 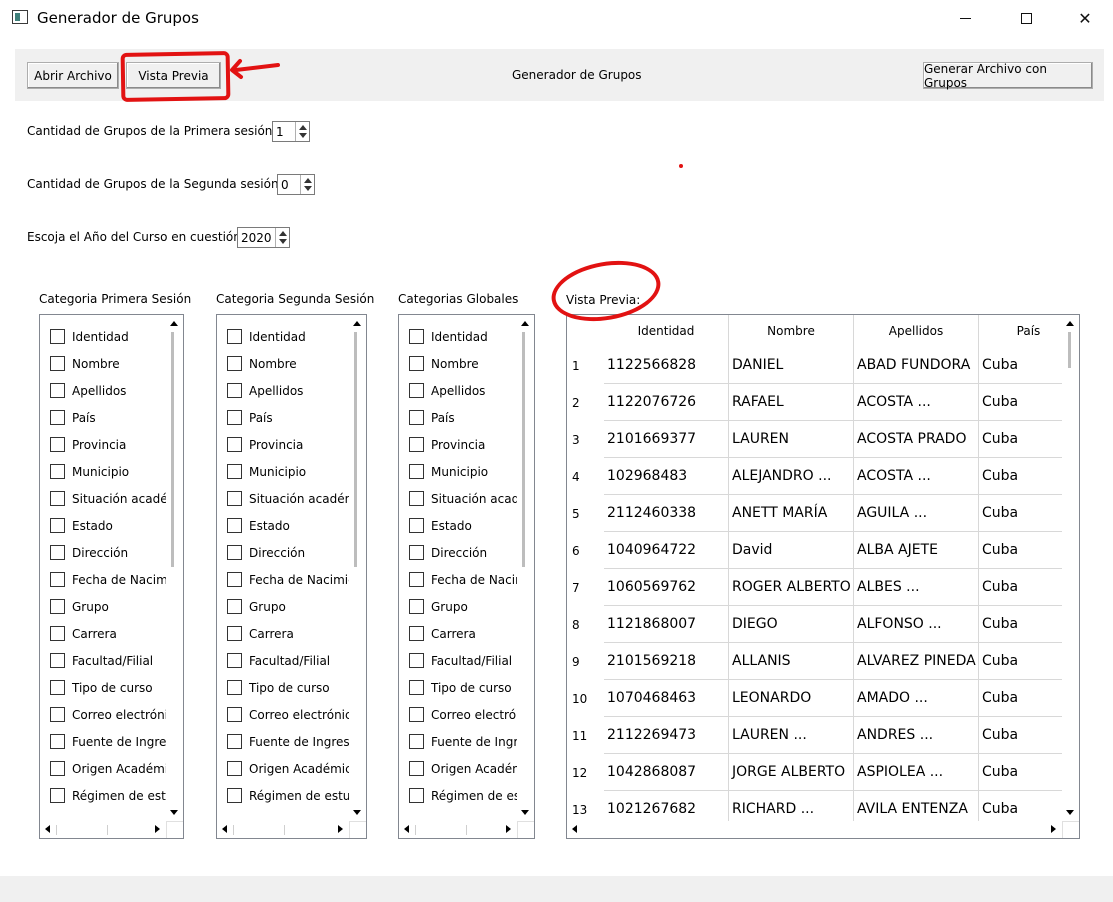 I want to click on table-cell: 1070468463, so click(x=666, y=698).